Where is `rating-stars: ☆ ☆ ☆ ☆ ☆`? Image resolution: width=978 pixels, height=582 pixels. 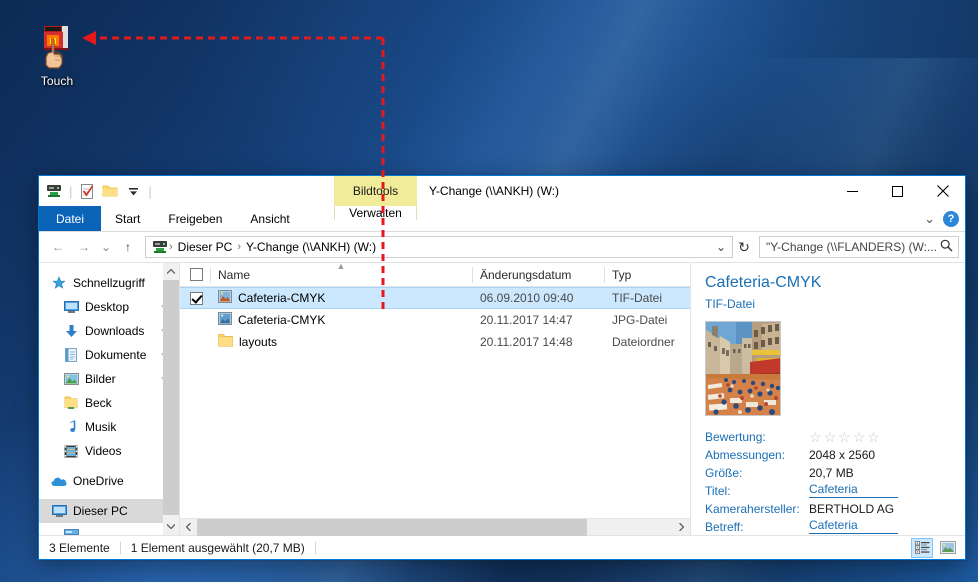
rating-stars: ☆ ☆ ☆ ☆ ☆ is located at coordinates (844, 437).